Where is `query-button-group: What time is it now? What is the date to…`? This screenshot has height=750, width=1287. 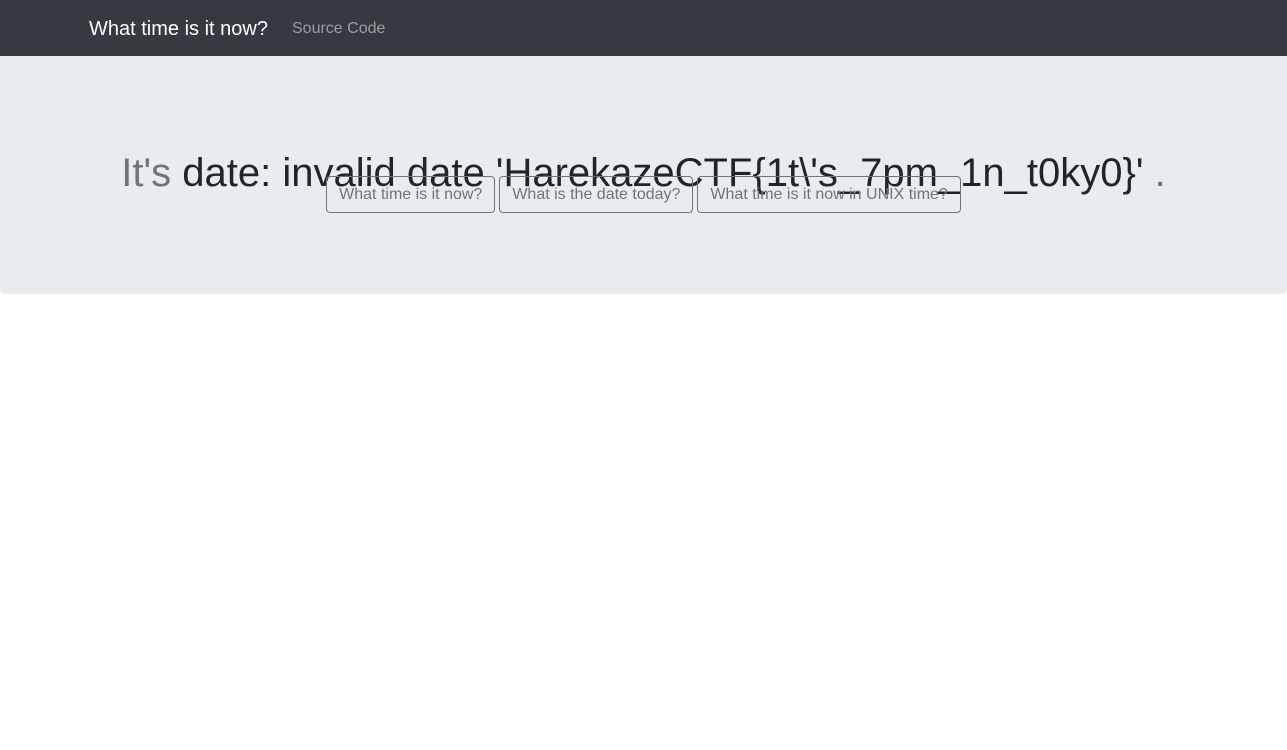
query-button-group: What time is it now? What is the date to… is located at coordinates (643, 194).